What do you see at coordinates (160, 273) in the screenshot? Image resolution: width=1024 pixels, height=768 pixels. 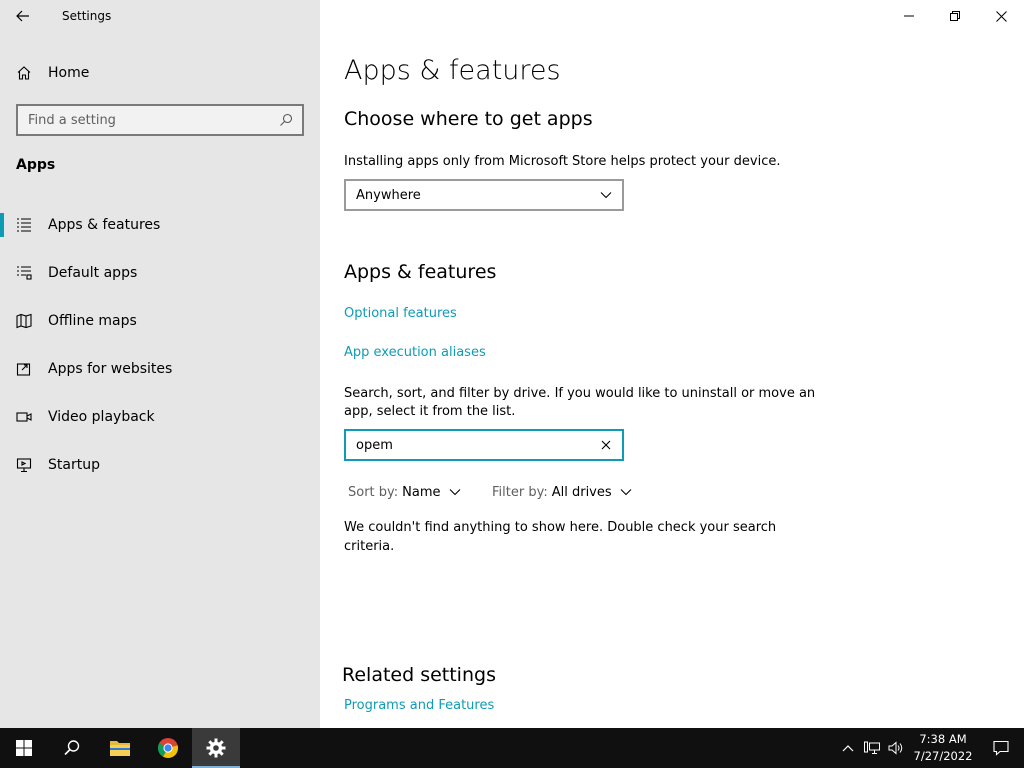 I see `sidebar-item-default-apps: Default apps` at bounding box center [160, 273].